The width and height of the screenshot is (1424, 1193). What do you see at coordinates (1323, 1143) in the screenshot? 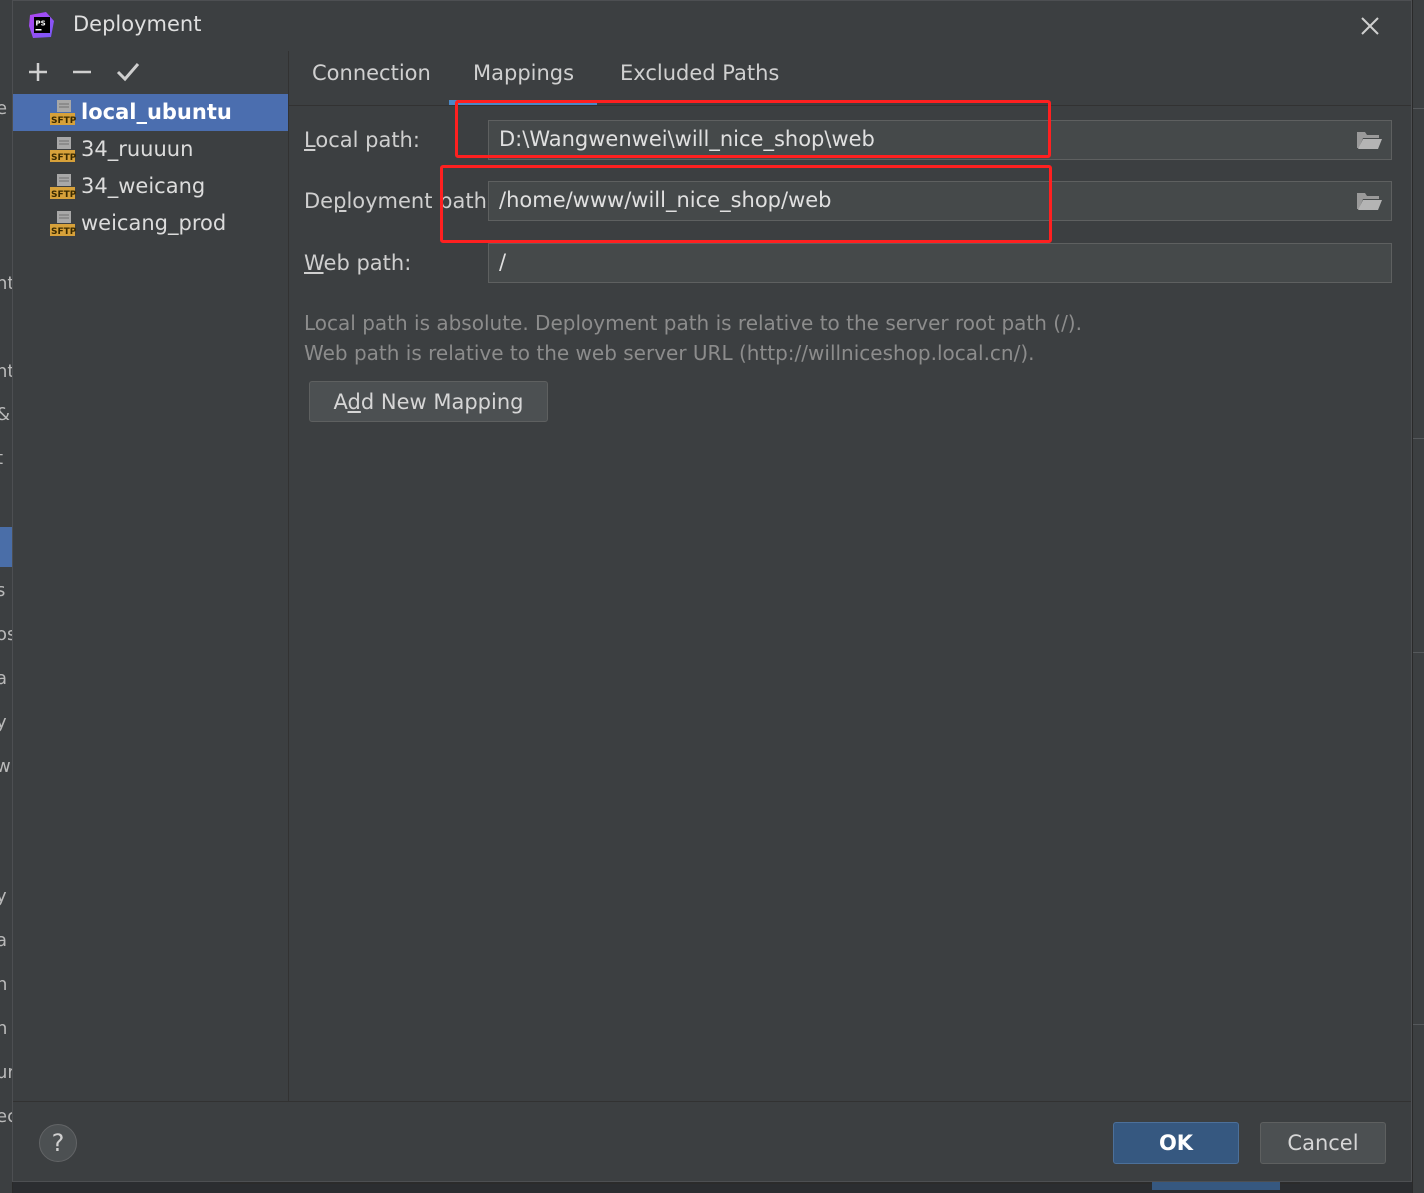
I see `cancel-button: Cancel` at bounding box center [1323, 1143].